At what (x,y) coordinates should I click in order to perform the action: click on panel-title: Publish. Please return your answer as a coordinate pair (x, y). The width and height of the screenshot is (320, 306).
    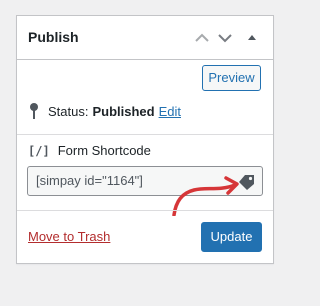
    Looking at the image, I should click on (53, 37).